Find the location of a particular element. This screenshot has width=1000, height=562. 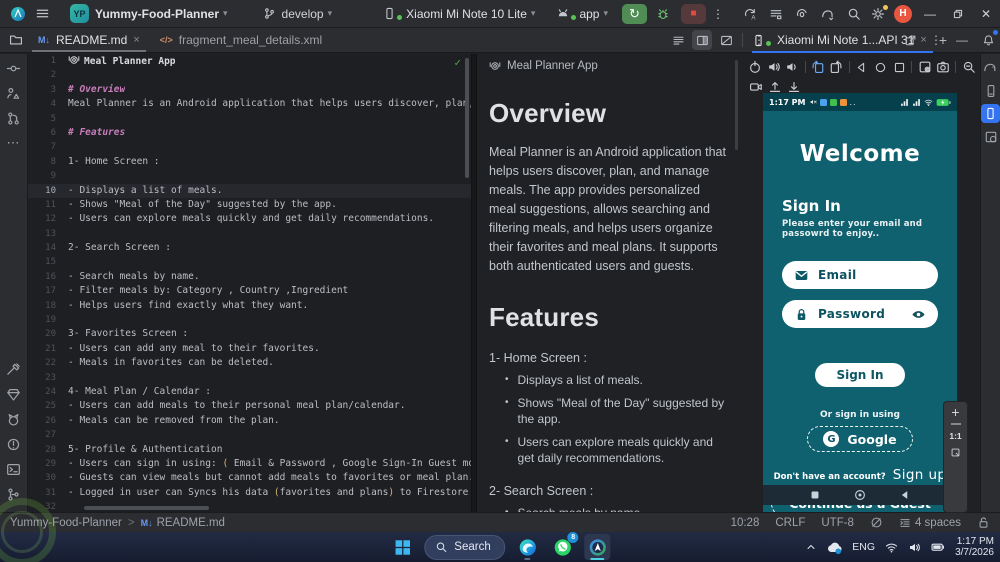

sign-in-button: Sign In is located at coordinates (860, 375).